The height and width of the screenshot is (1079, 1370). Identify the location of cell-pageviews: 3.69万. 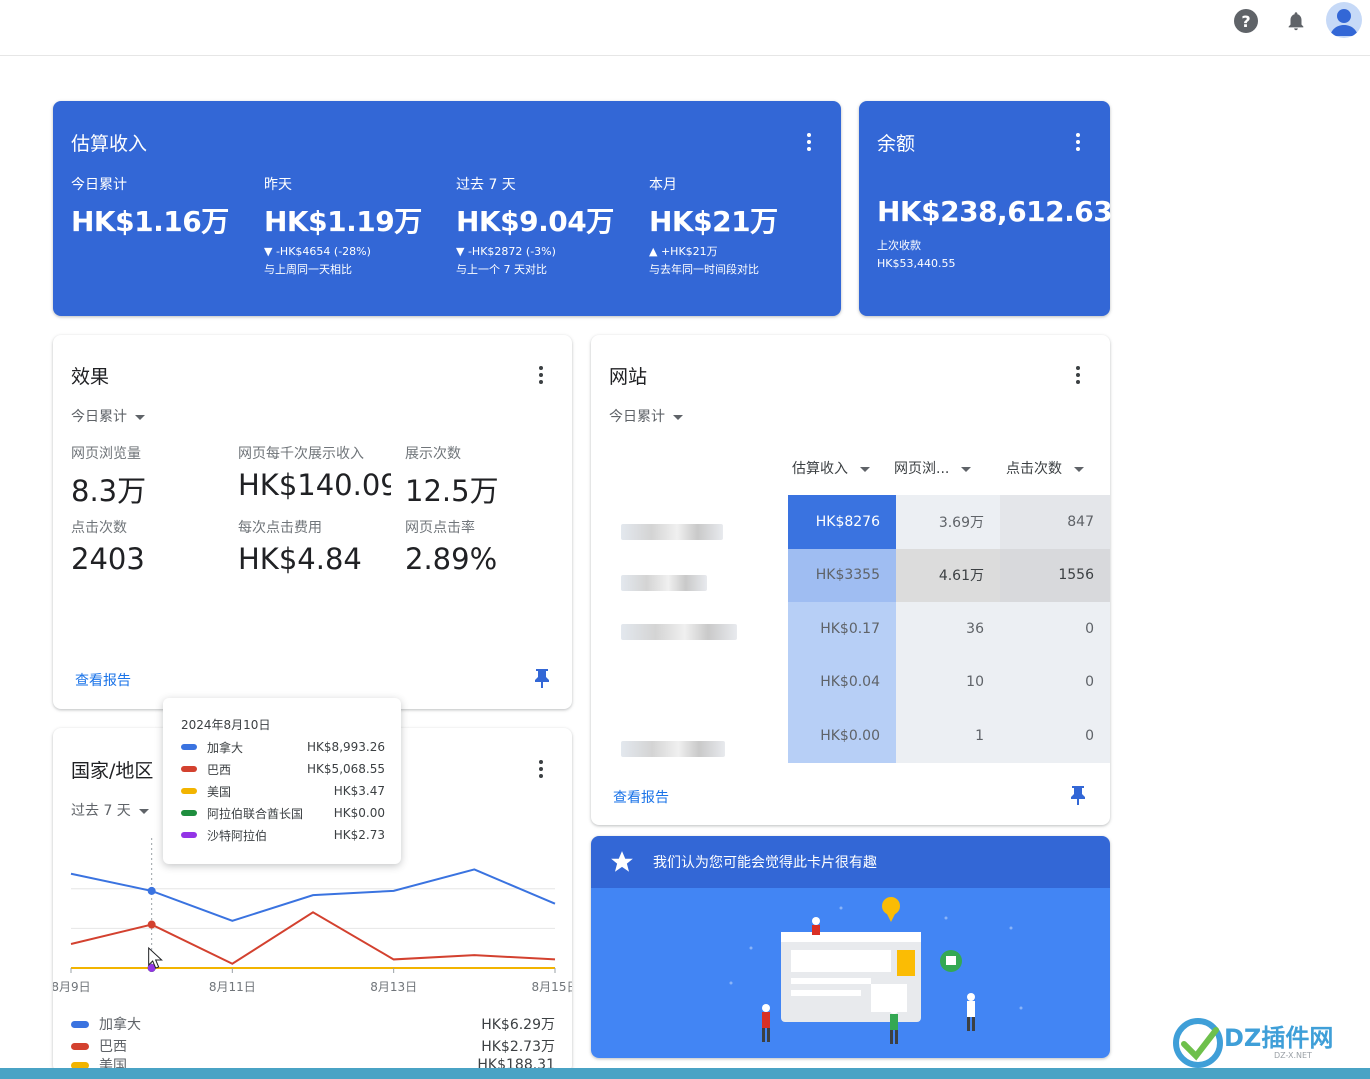
(948, 522).